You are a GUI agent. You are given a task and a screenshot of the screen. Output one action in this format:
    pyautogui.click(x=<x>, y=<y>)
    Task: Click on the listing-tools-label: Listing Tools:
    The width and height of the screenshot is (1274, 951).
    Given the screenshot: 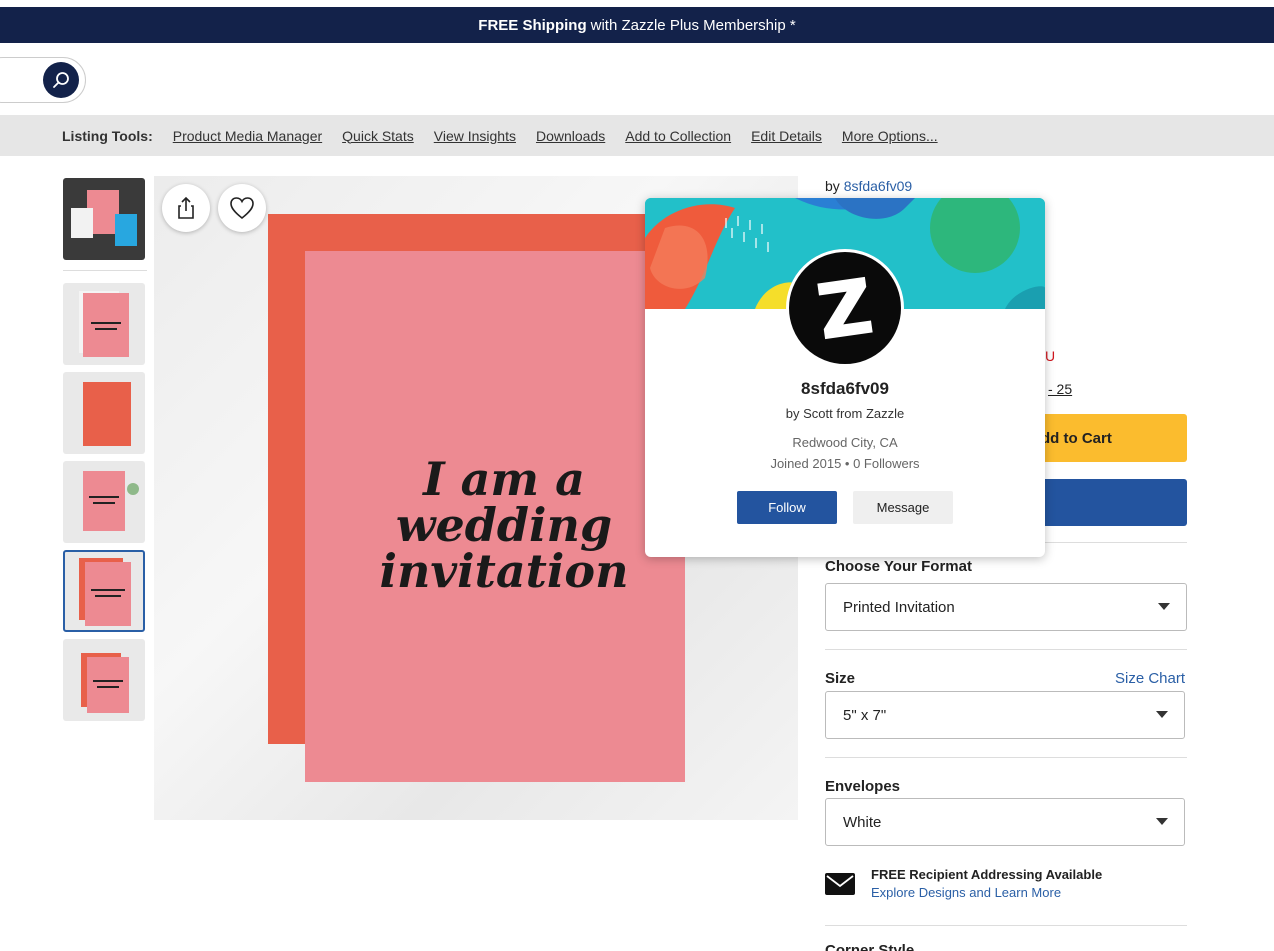 What is the action you would take?
    pyautogui.click(x=107, y=135)
    